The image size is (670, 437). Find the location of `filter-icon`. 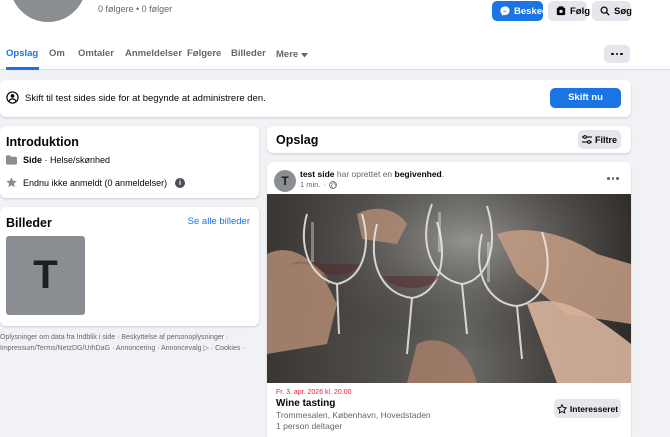

filter-icon is located at coordinates (586, 139).